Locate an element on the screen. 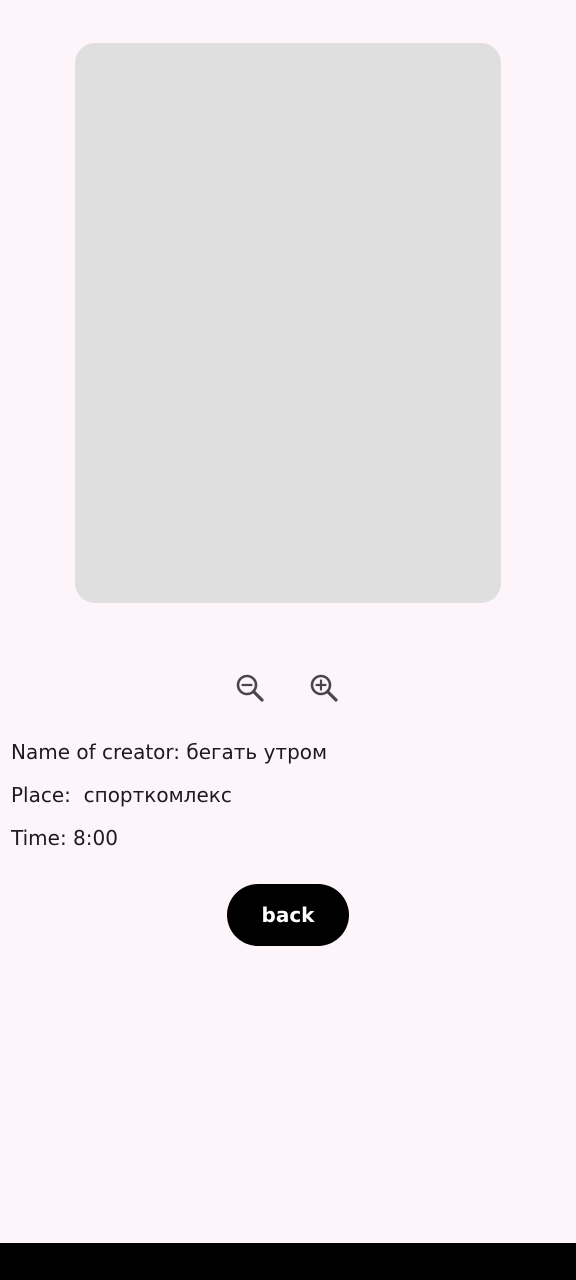 This screenshot has height=1280, width=576. zoom-in-button is located at coordinates (324, 688).